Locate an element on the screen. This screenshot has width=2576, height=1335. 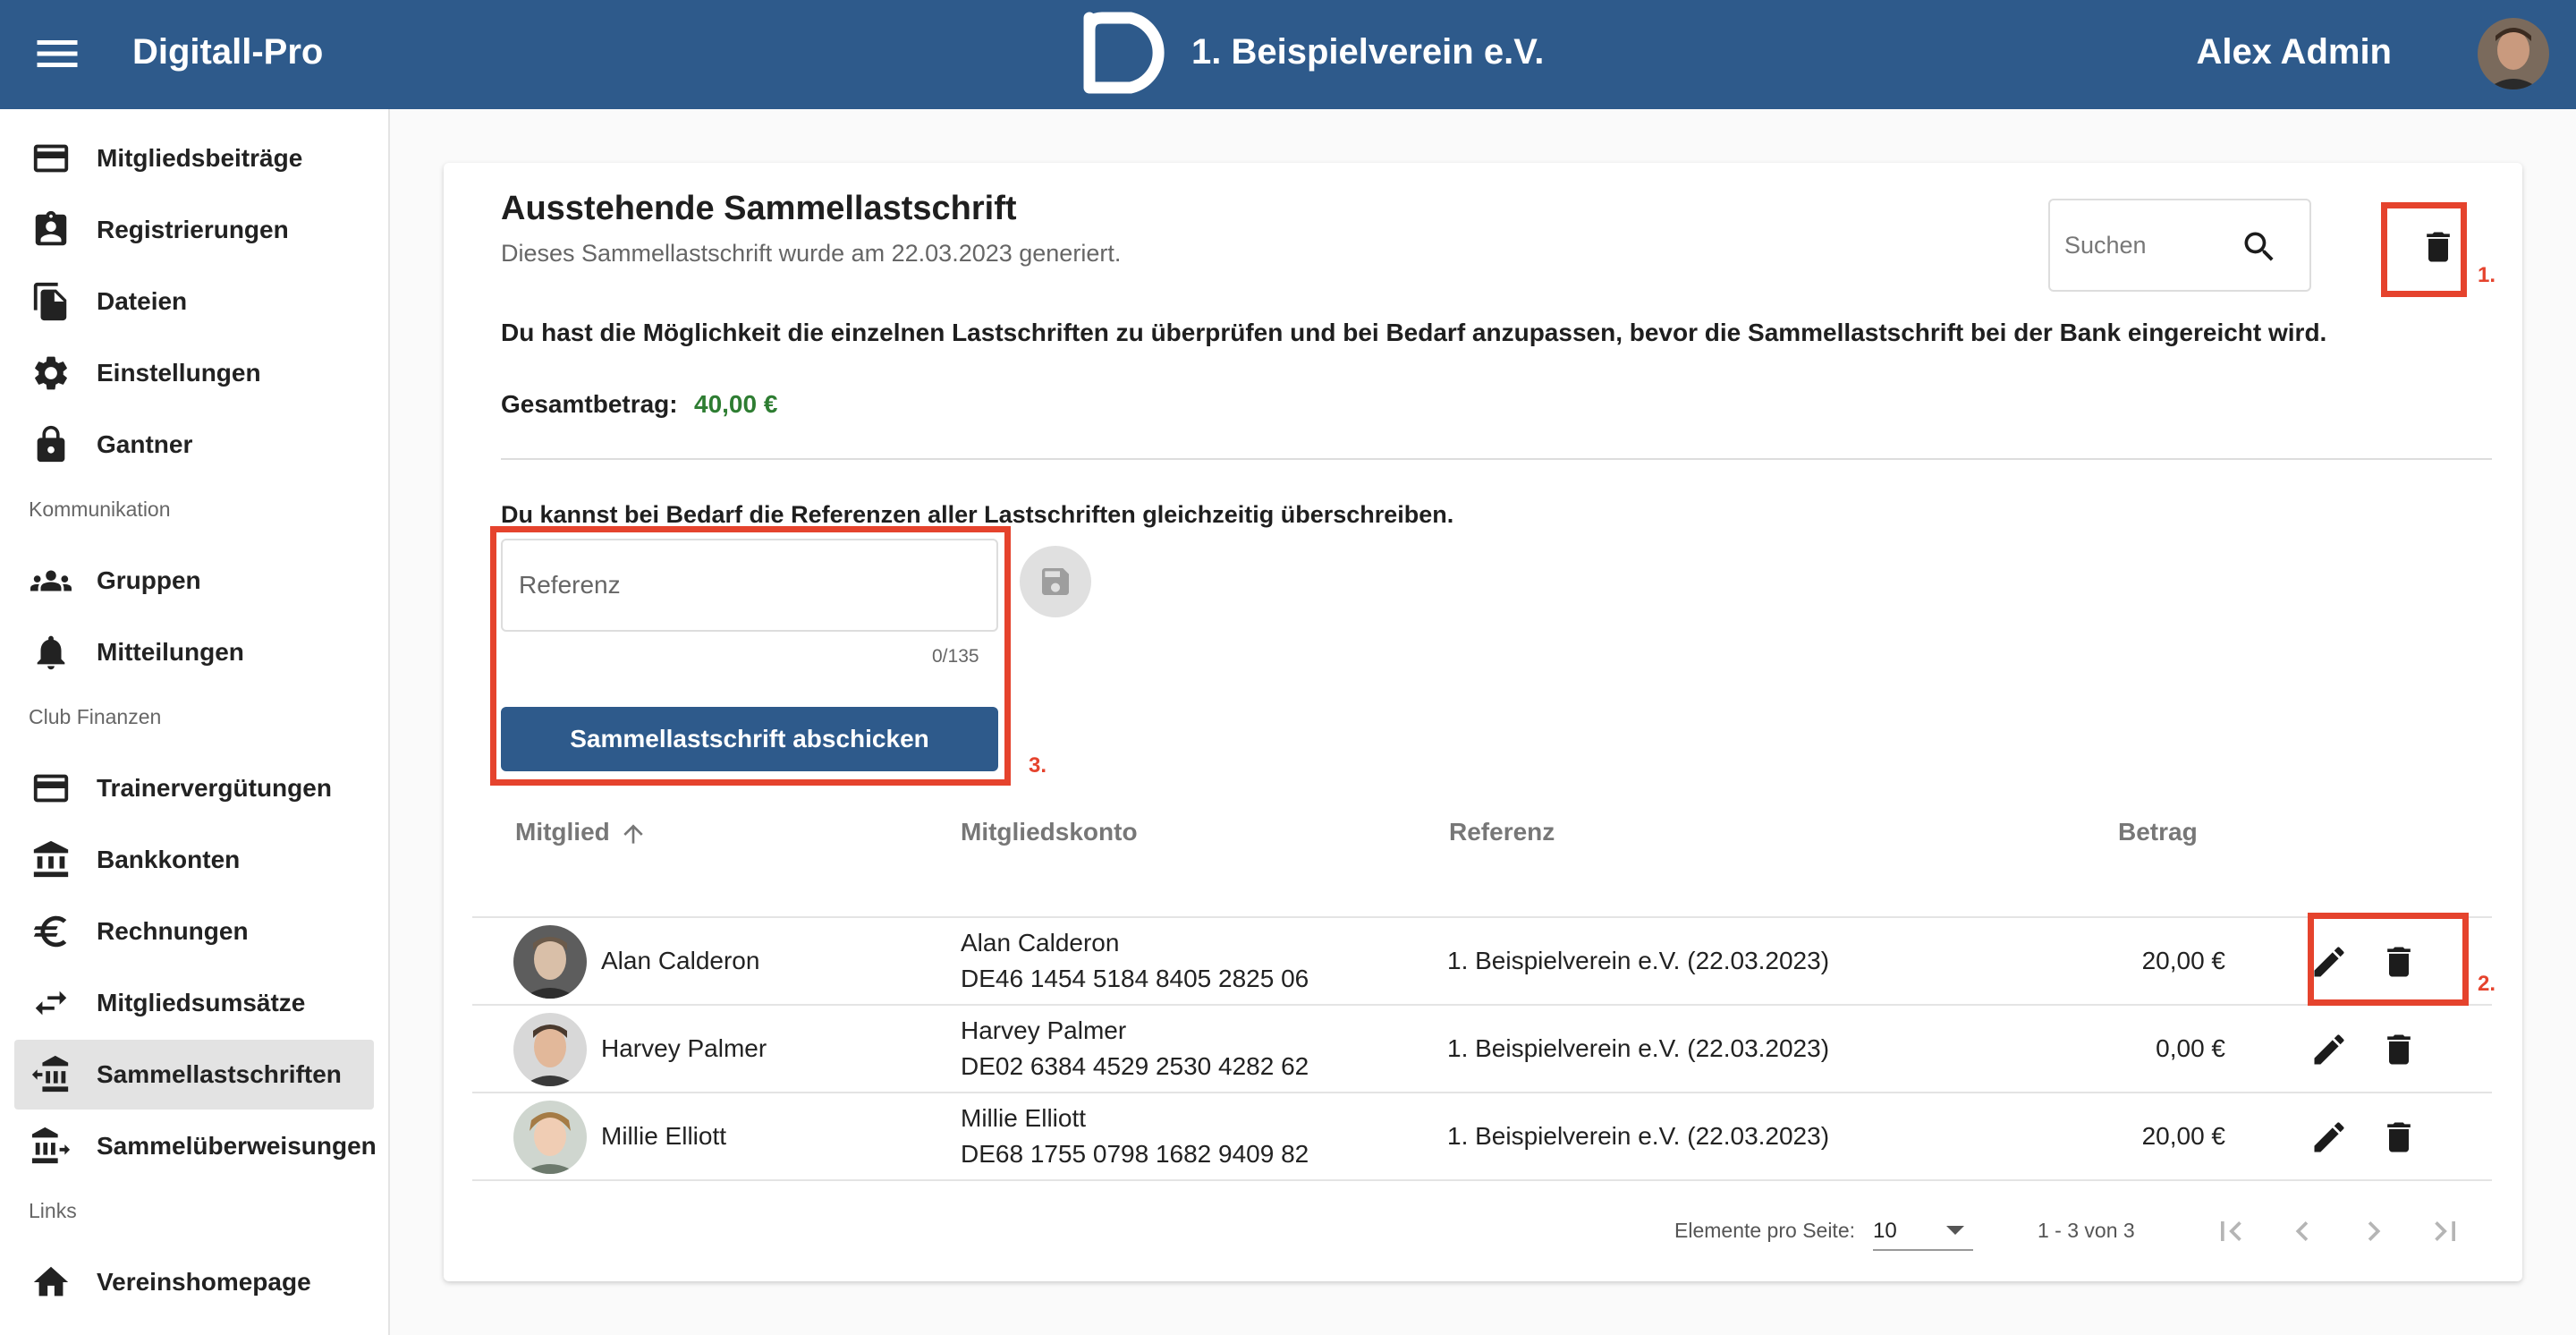
sidebar-item-label: Vereinshomepage is located at coordinates (204, 1282).